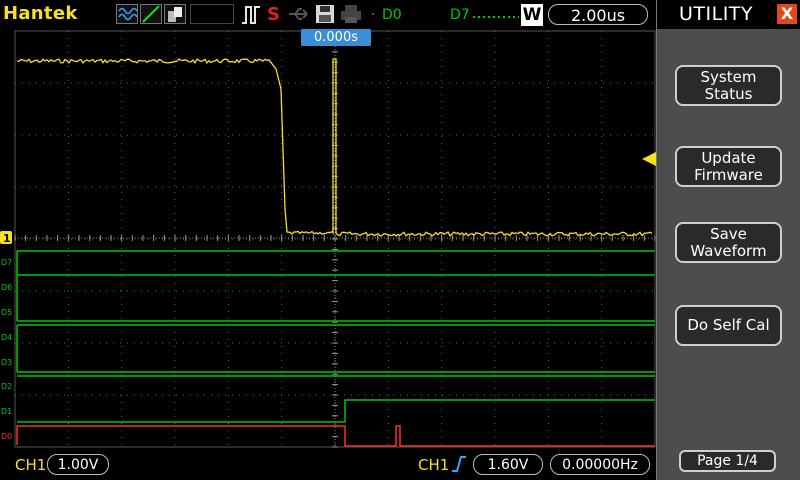 This screenshot has width=800, height=480. What do you see at coordinates (600, 464) in the screenshot?
I see `frequency-readout: 0.00000Hz` at bounding box center [600, 464].